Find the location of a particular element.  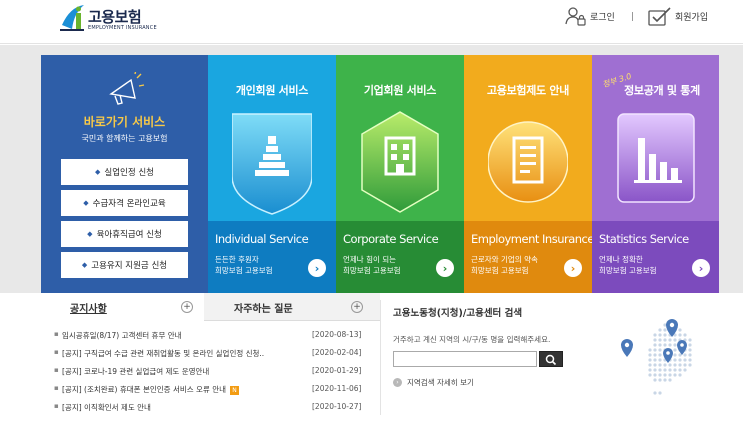

logo-title: 고용보험 is located at coordinates (115, 17).